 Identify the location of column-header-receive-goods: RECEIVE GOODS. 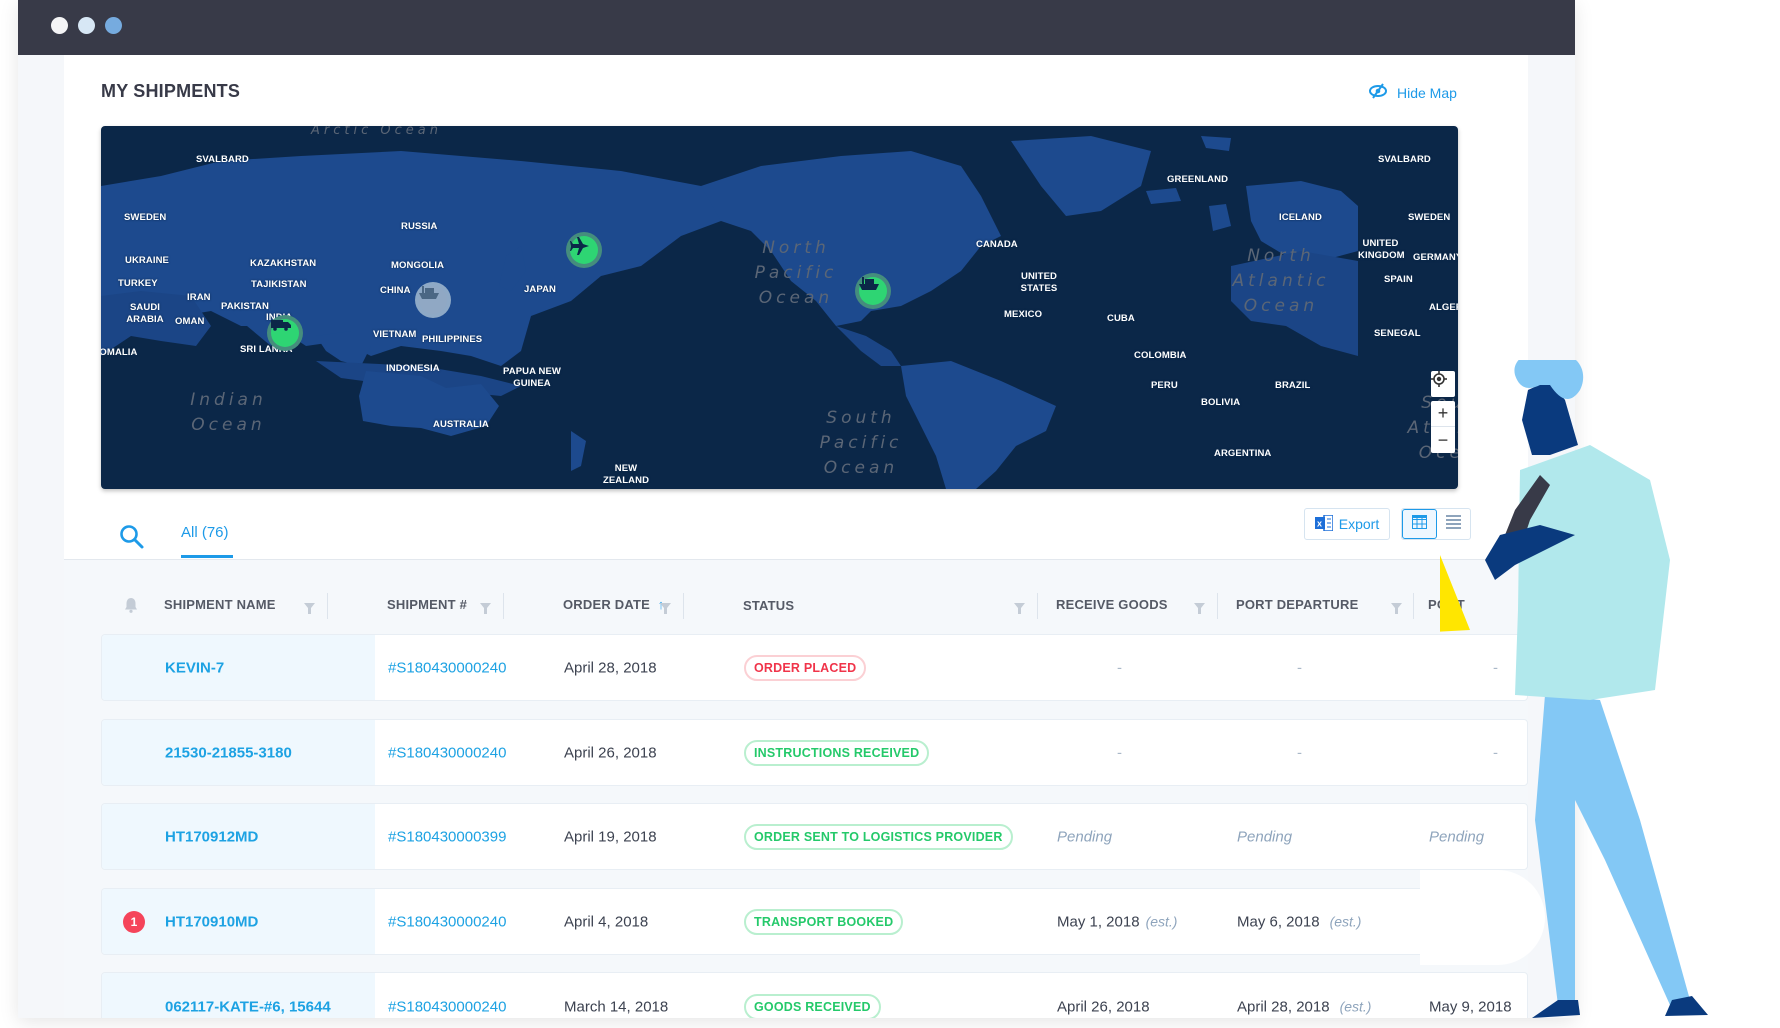
(1112, 604).